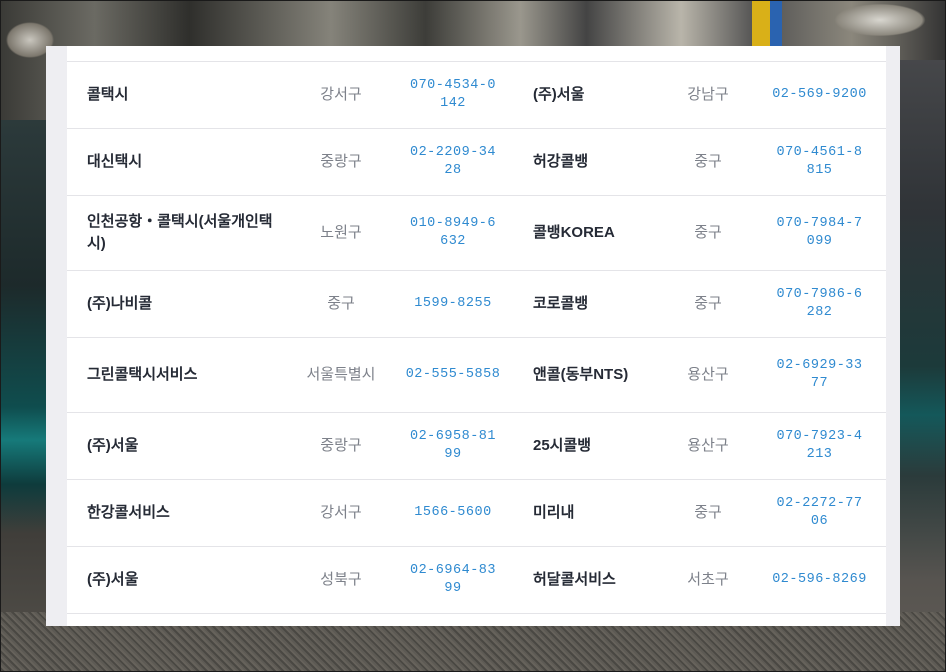 The width and height of the screenshot is (946, 672). I want to click on phone-link: 02-2209-3428, so click(453, 162).